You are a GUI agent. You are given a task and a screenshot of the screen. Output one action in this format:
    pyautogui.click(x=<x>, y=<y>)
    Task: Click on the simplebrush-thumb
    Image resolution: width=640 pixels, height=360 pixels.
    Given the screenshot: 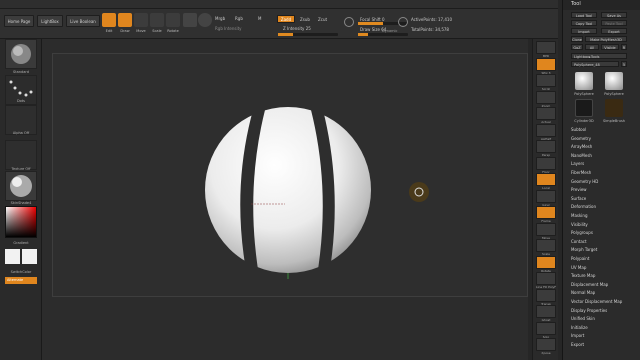 What is the action you would take?
    pyautogui.click(x=614, y=108)
    